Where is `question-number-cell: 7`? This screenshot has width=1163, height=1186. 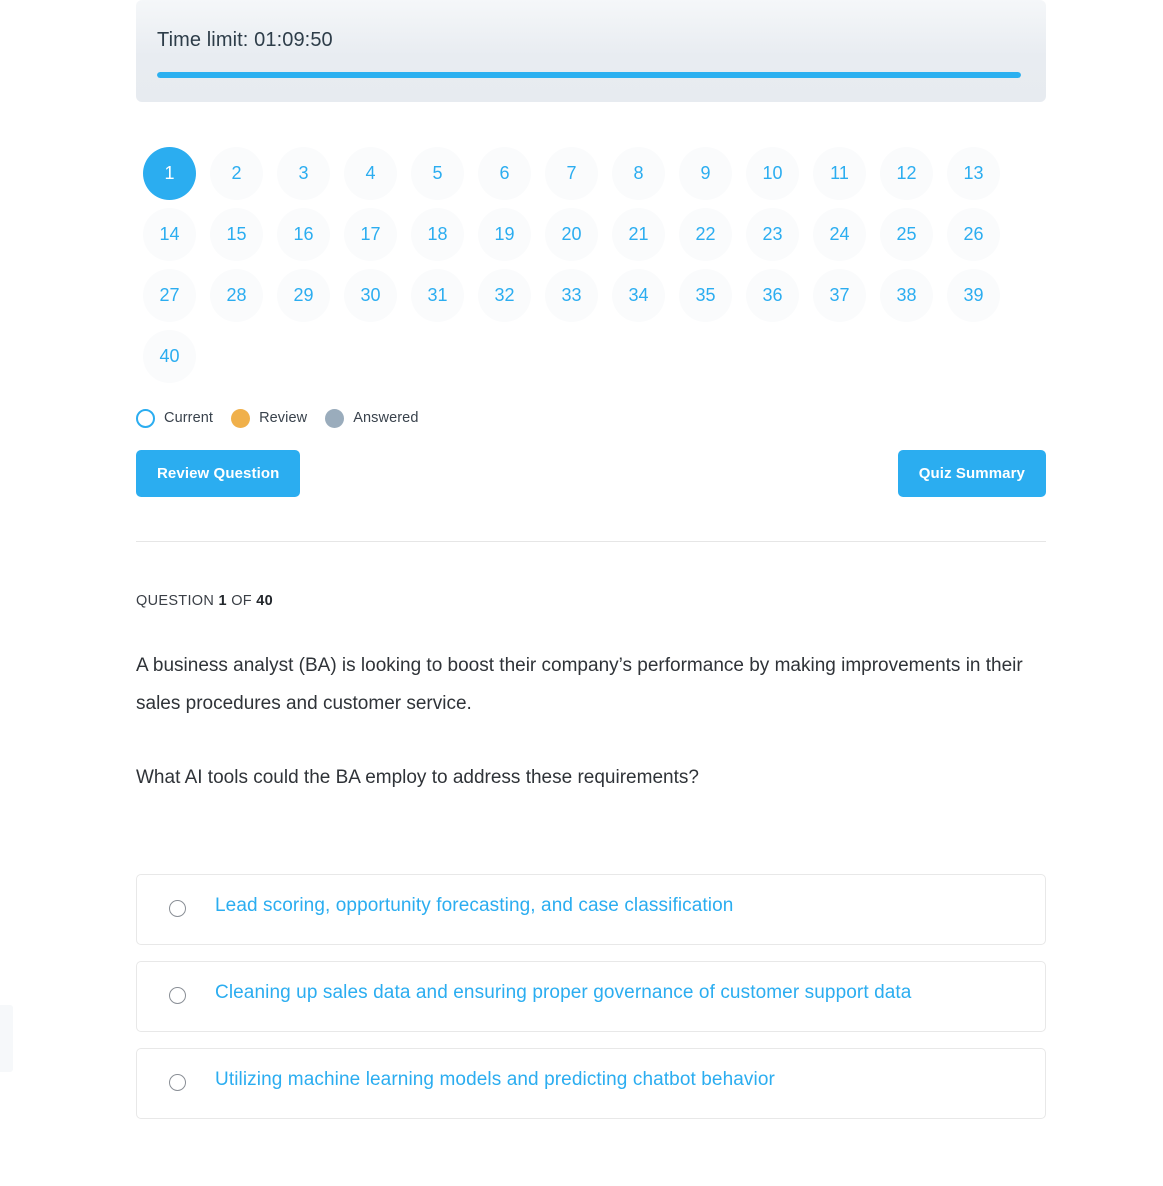 question-number-cell: 7 is located at coordinates (571, 173).